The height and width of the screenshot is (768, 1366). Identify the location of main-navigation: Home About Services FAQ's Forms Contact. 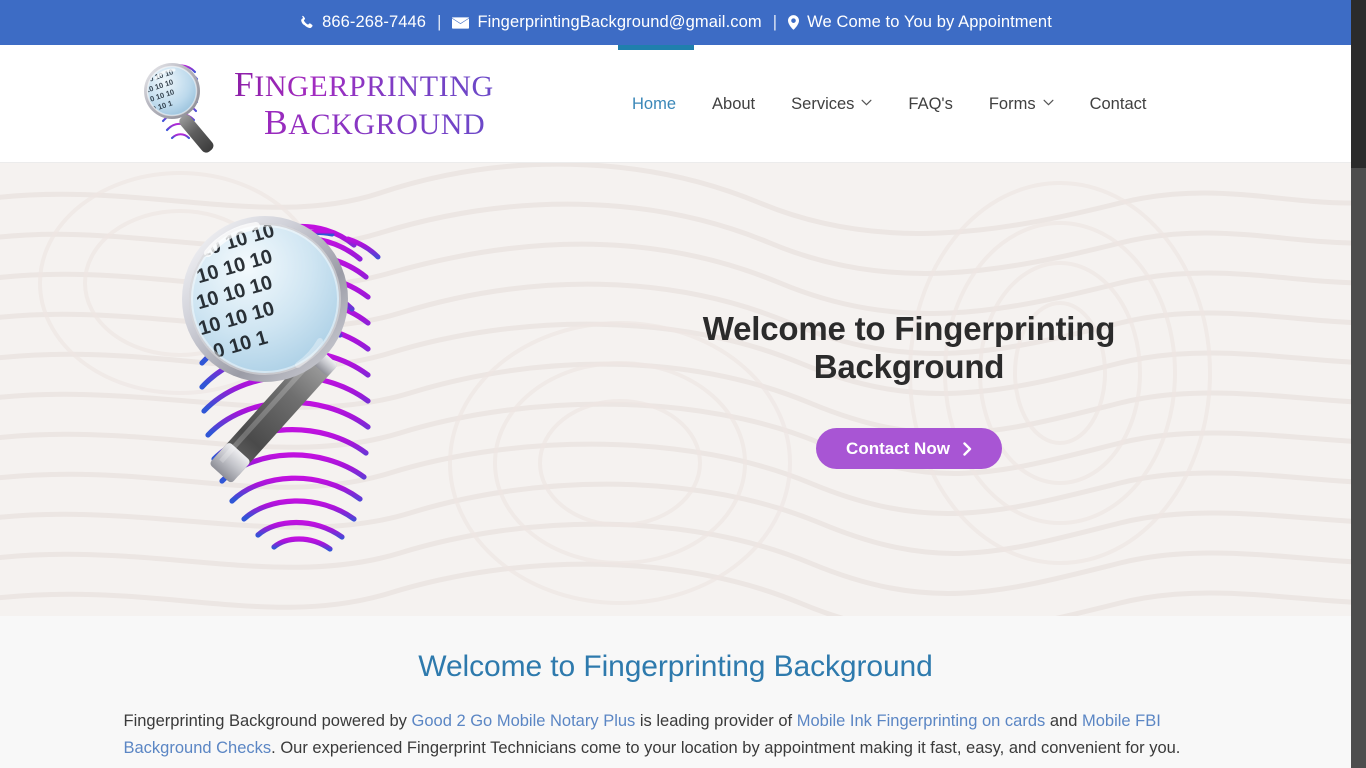
(891, 104).